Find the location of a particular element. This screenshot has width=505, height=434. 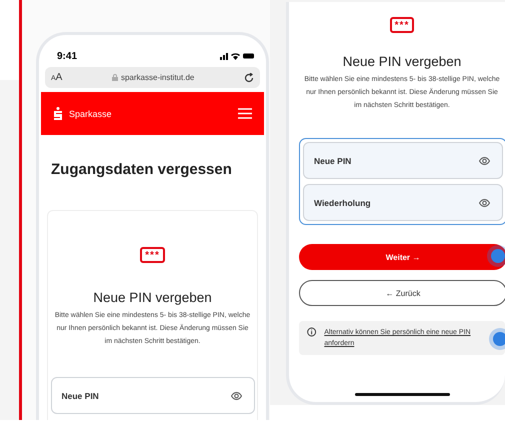

url-text: sparkasse-institut.de is located at coordinates (153, 77).